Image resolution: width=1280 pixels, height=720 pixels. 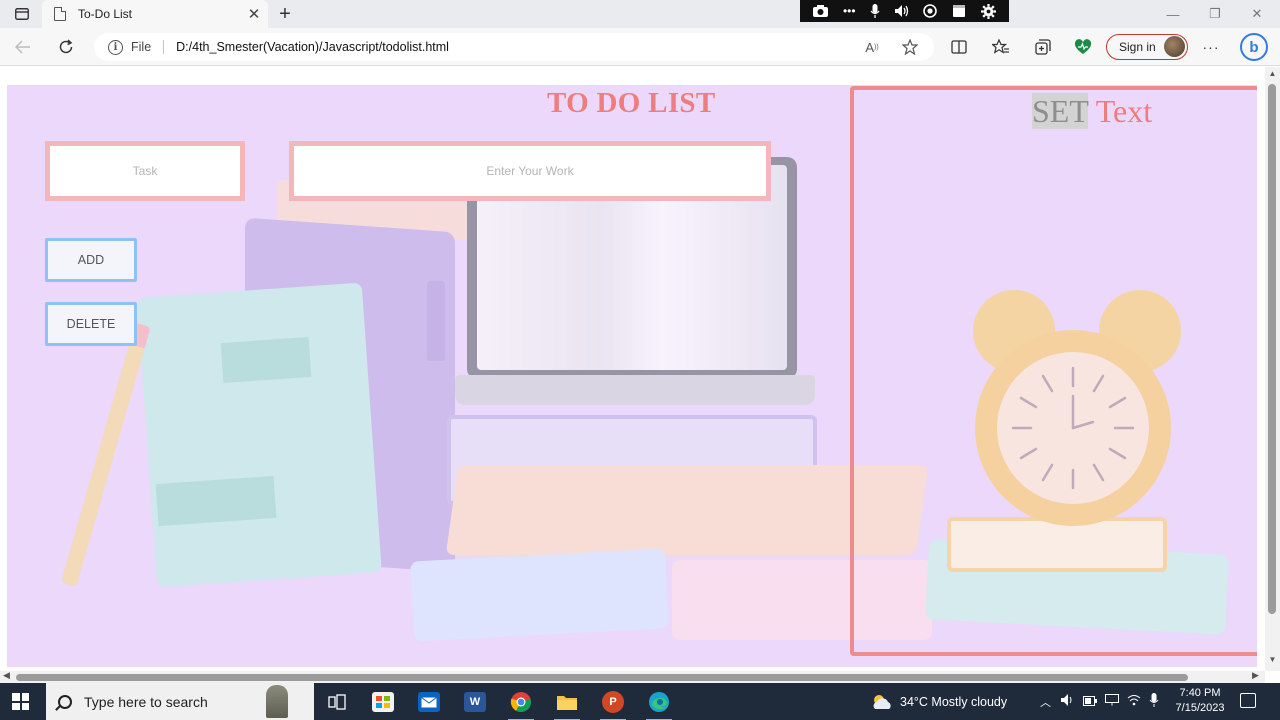 I want to click on more-icon: •••, so click(x=849, y=11).